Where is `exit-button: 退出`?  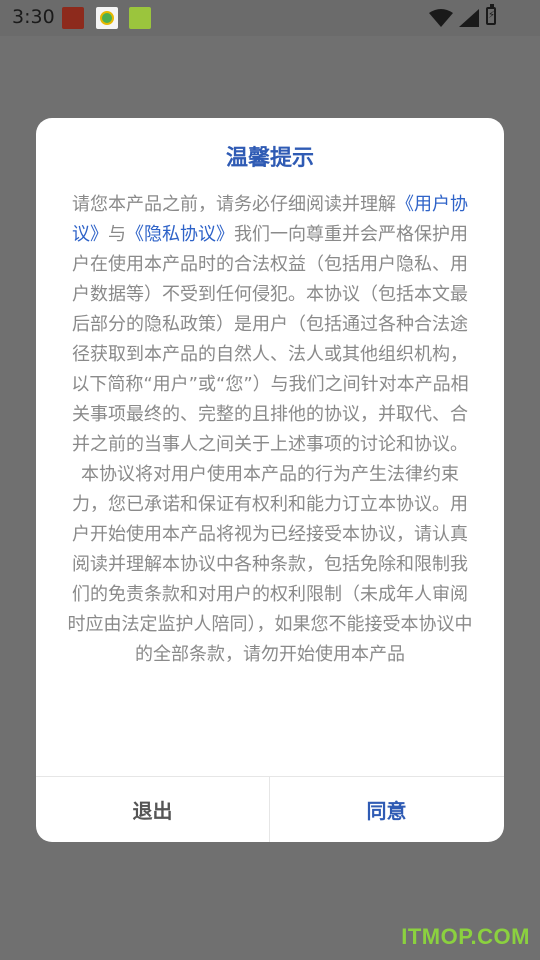 exit-button: 退出 is located at coordinates (152, 809).